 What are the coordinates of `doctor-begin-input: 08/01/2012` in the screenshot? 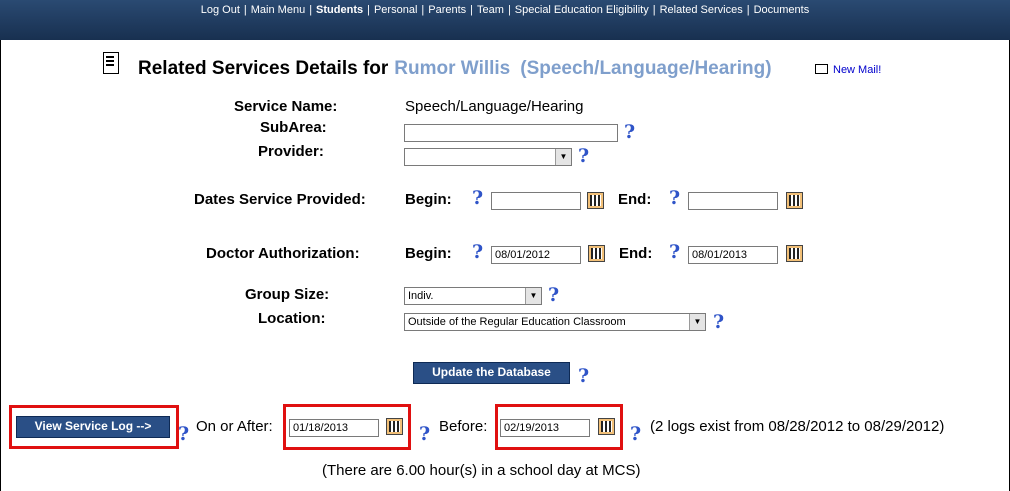 It's located at (536, 255).